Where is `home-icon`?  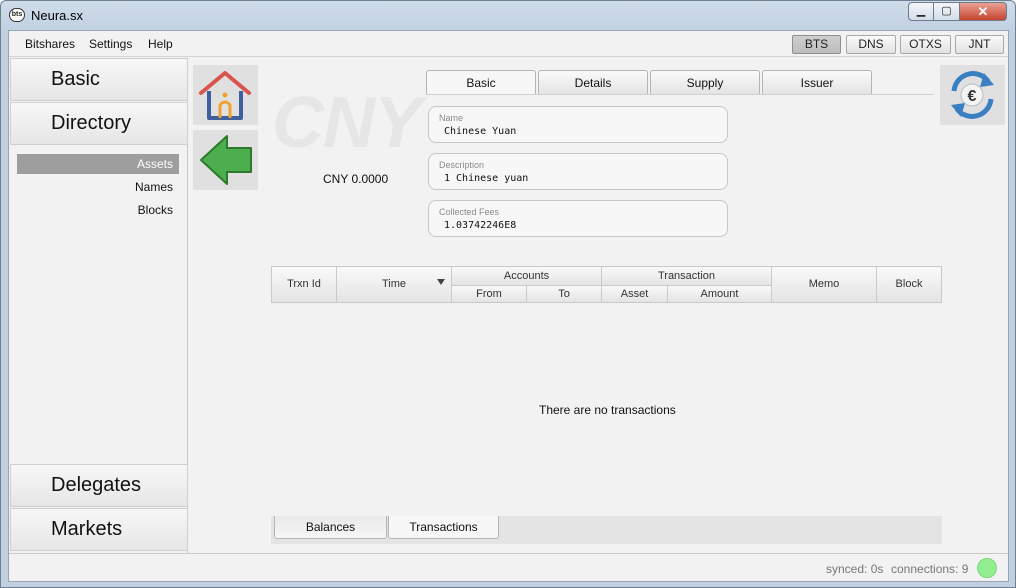 home-icon is located at coordinates (225, 95).